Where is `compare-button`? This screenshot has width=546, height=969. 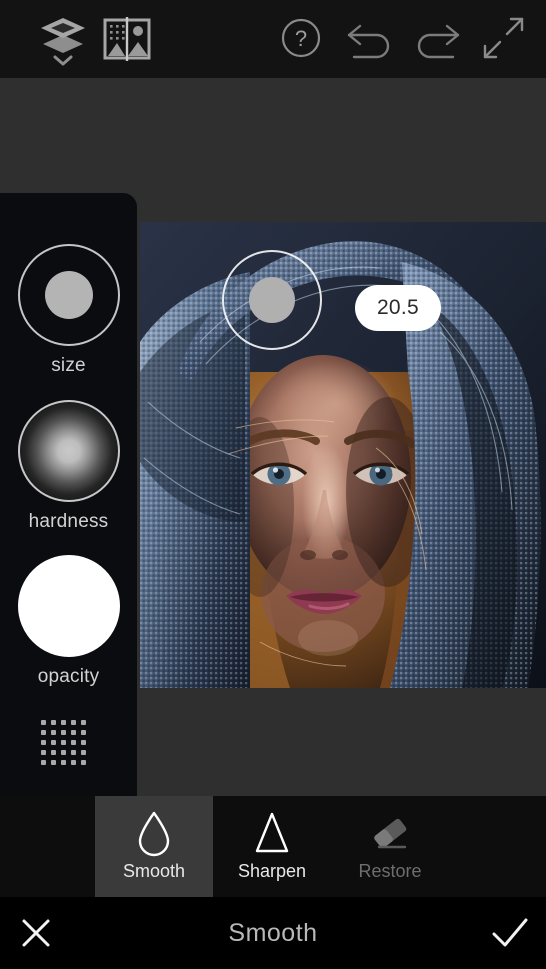 compare-button is located at coordinates (127, 39).